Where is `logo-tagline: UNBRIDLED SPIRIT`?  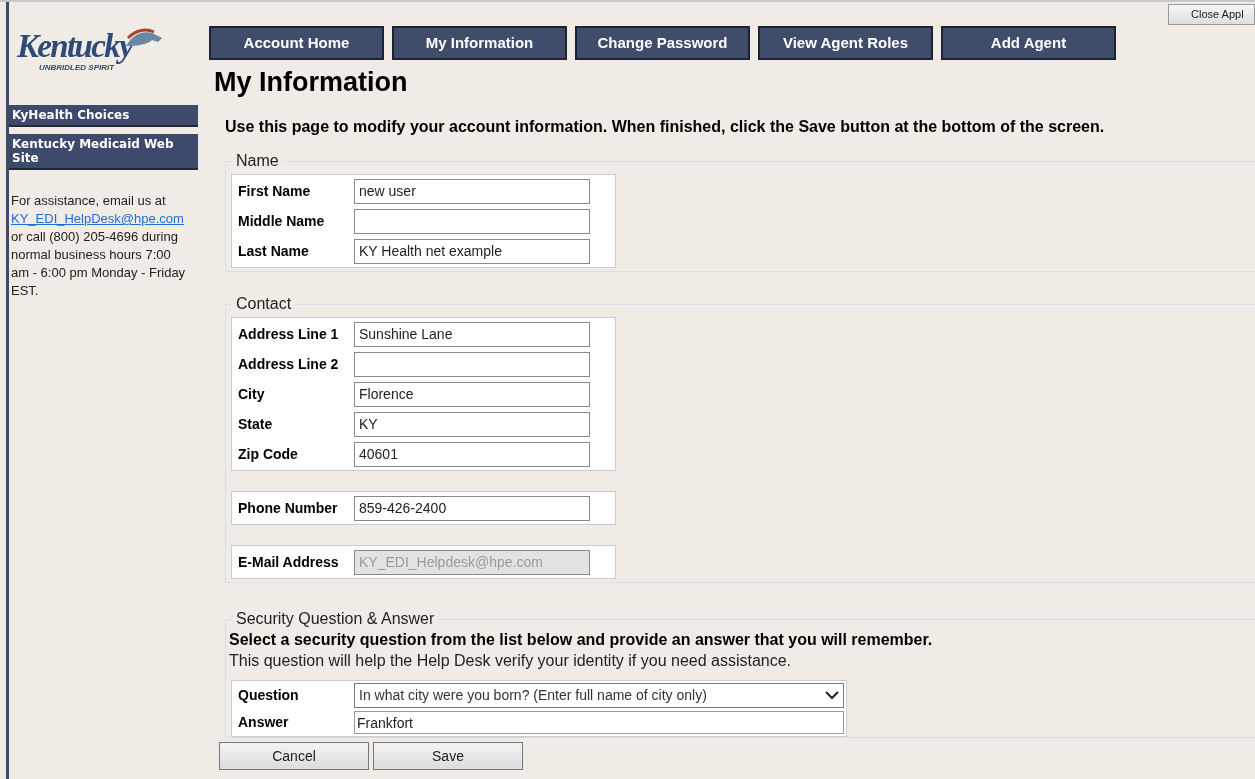 logo-tagline: UNBRIDLED SPIRIT is located at coordinates (77, 68).